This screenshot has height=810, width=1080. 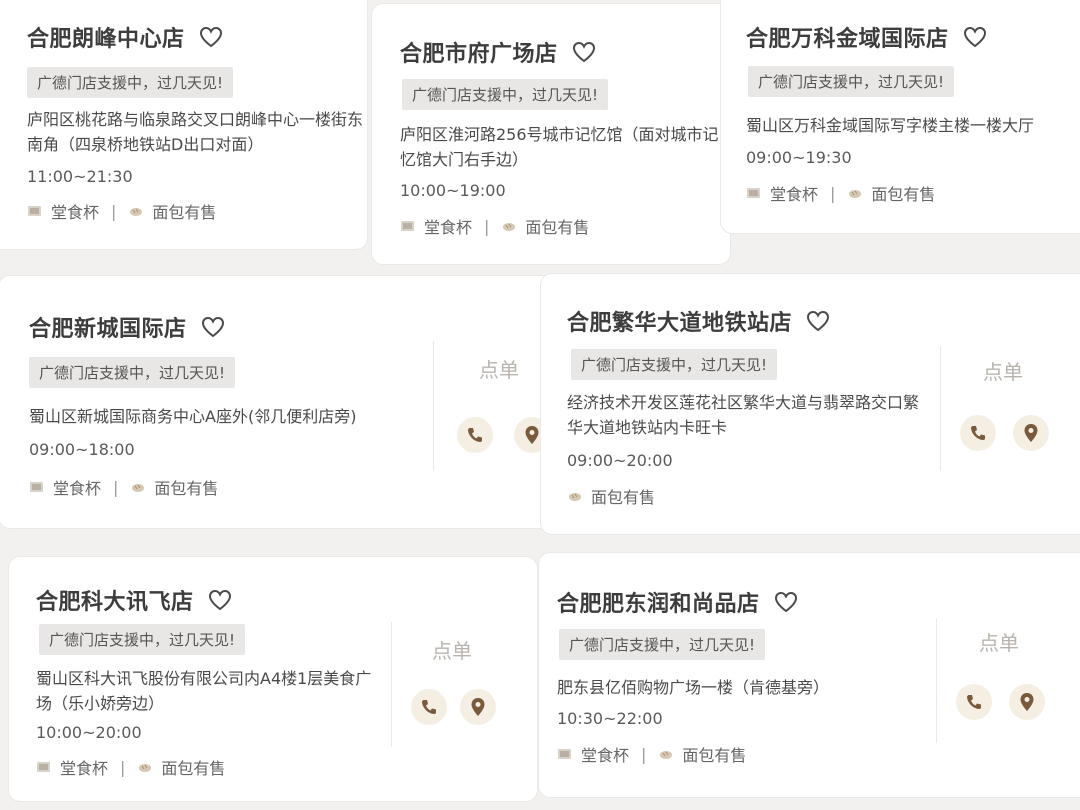 I want to click on store-title-row: 合肥市府广场店, so click(x=498, y=52).